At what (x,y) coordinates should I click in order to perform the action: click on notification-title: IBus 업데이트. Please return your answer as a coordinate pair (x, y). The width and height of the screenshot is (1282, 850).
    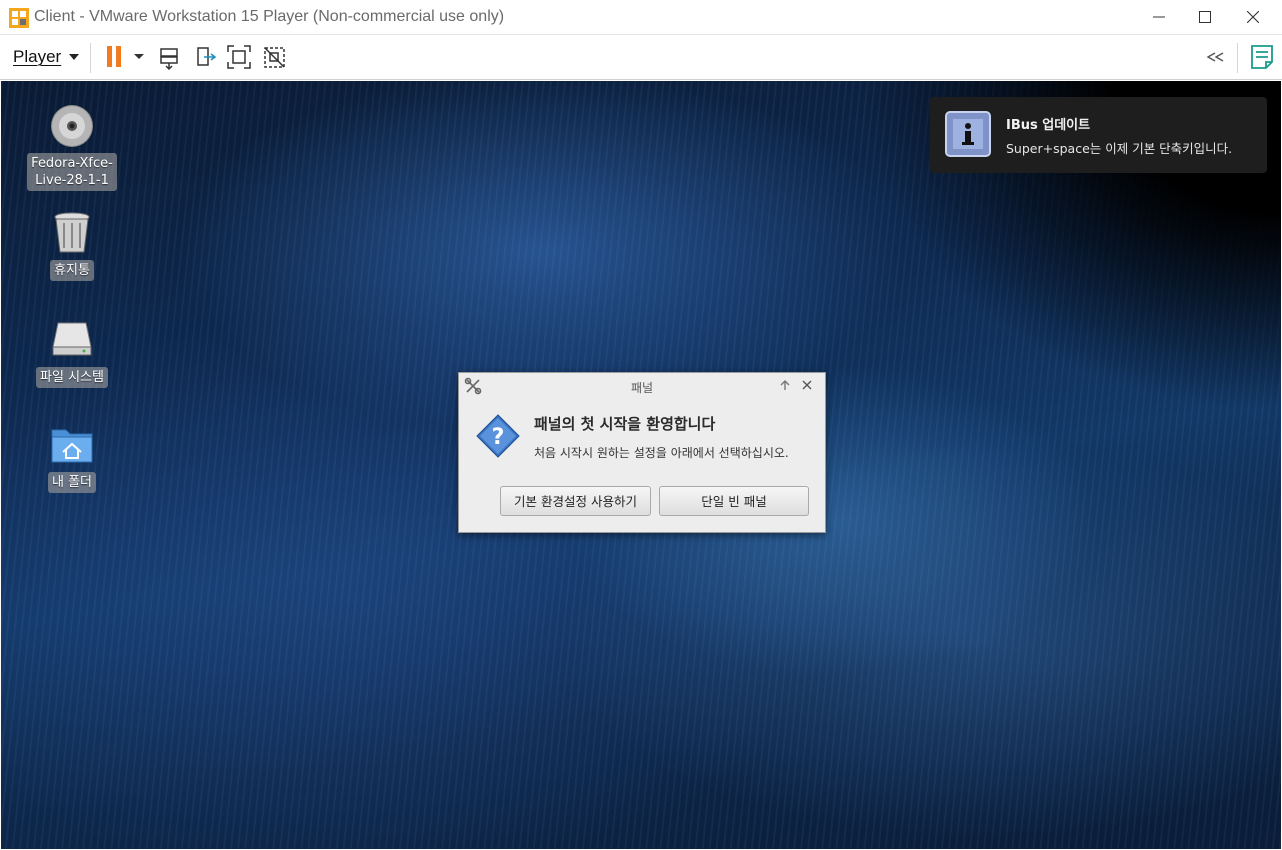
    Looking at the image, I should click on (1048, 125).